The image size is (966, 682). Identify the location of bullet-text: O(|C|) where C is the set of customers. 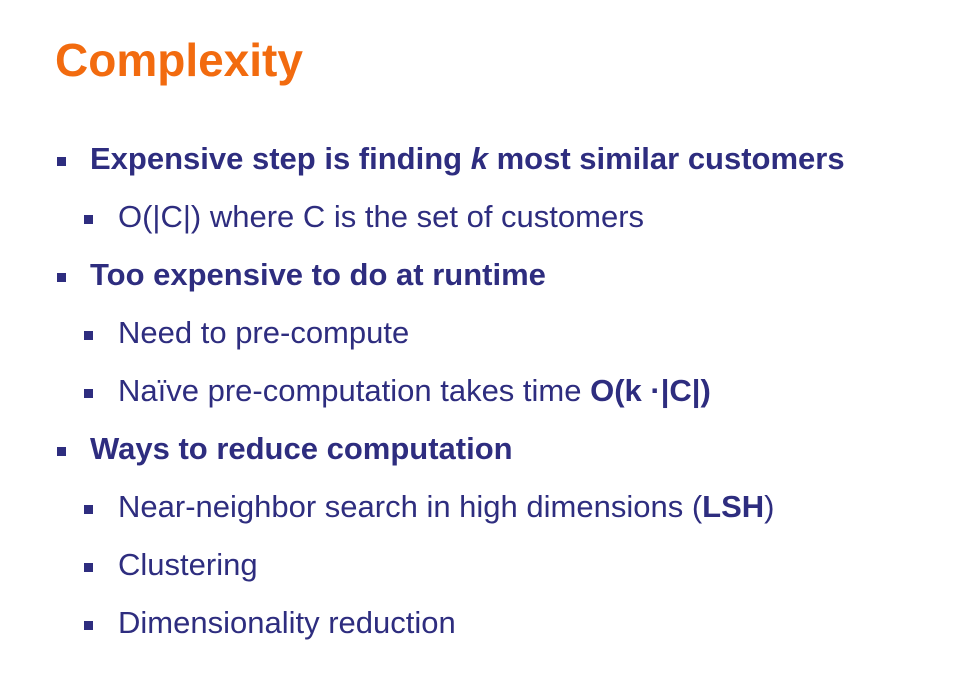
(381, 217).